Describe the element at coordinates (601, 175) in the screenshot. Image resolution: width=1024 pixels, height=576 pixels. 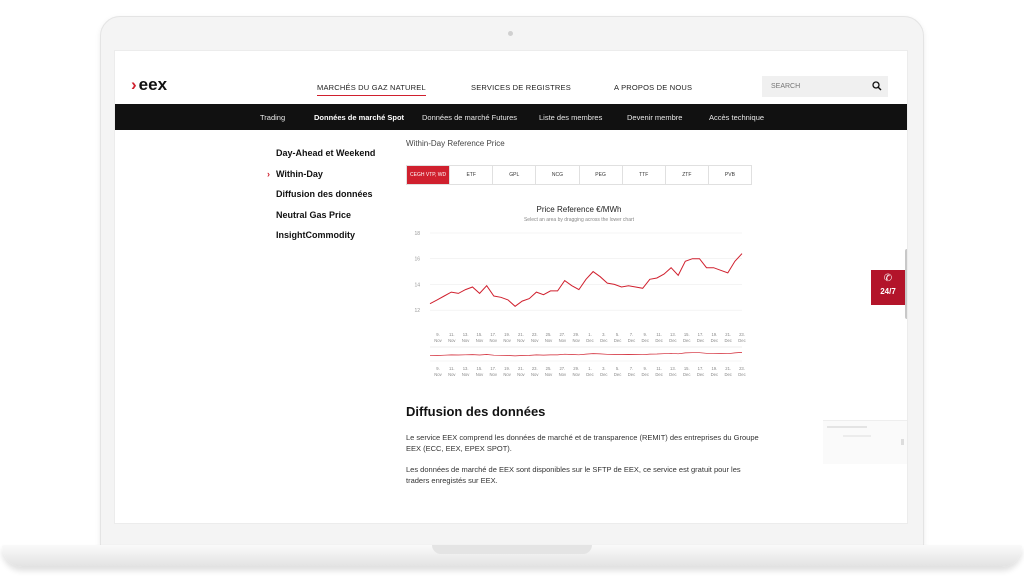
I see `tab-peg: PEG` at that location.